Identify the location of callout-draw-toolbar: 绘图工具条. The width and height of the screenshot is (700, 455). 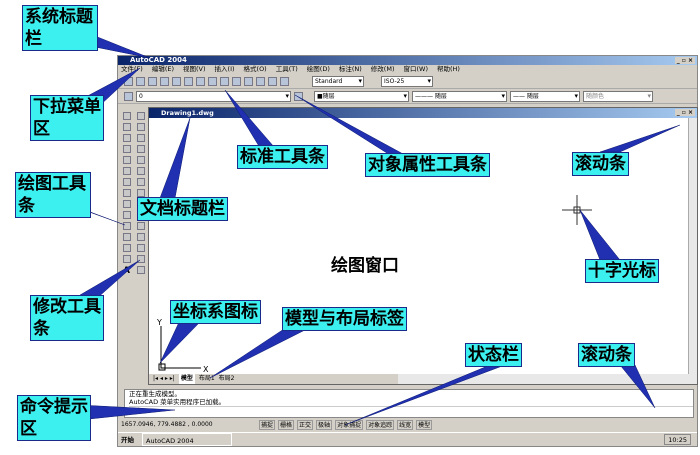
(53, 195).